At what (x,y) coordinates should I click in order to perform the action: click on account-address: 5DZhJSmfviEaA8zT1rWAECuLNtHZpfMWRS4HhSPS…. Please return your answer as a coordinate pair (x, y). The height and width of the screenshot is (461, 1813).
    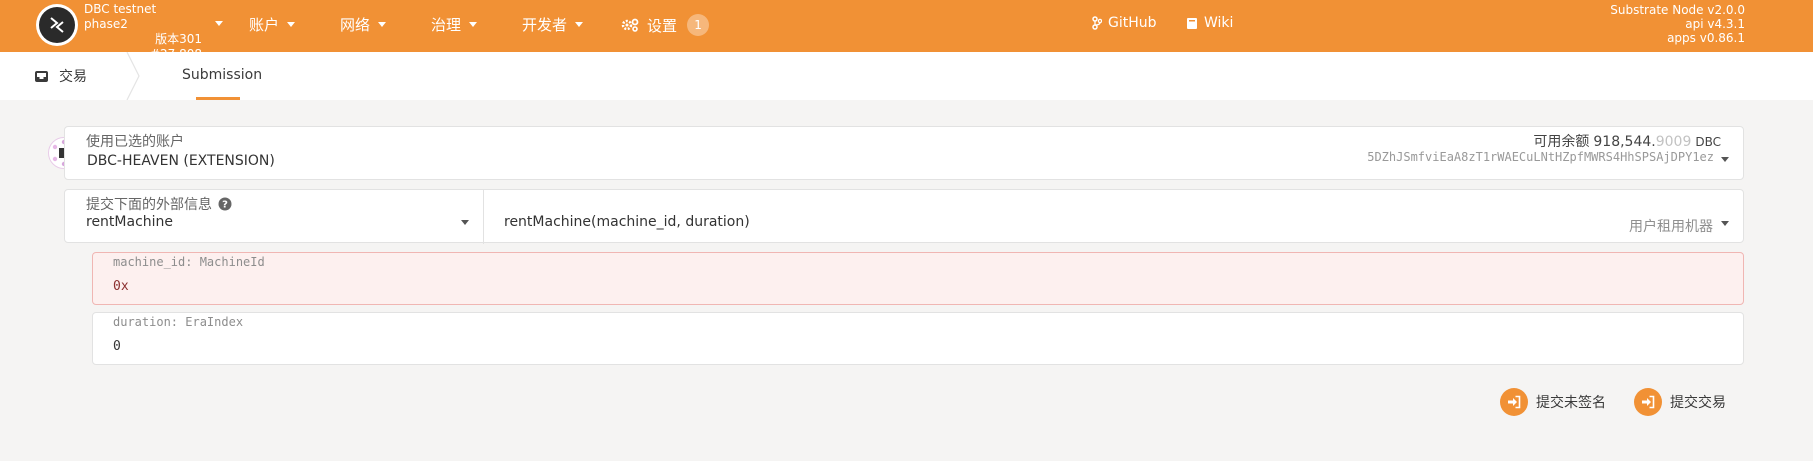
    Looking at the image, I should click on (1540, 157).